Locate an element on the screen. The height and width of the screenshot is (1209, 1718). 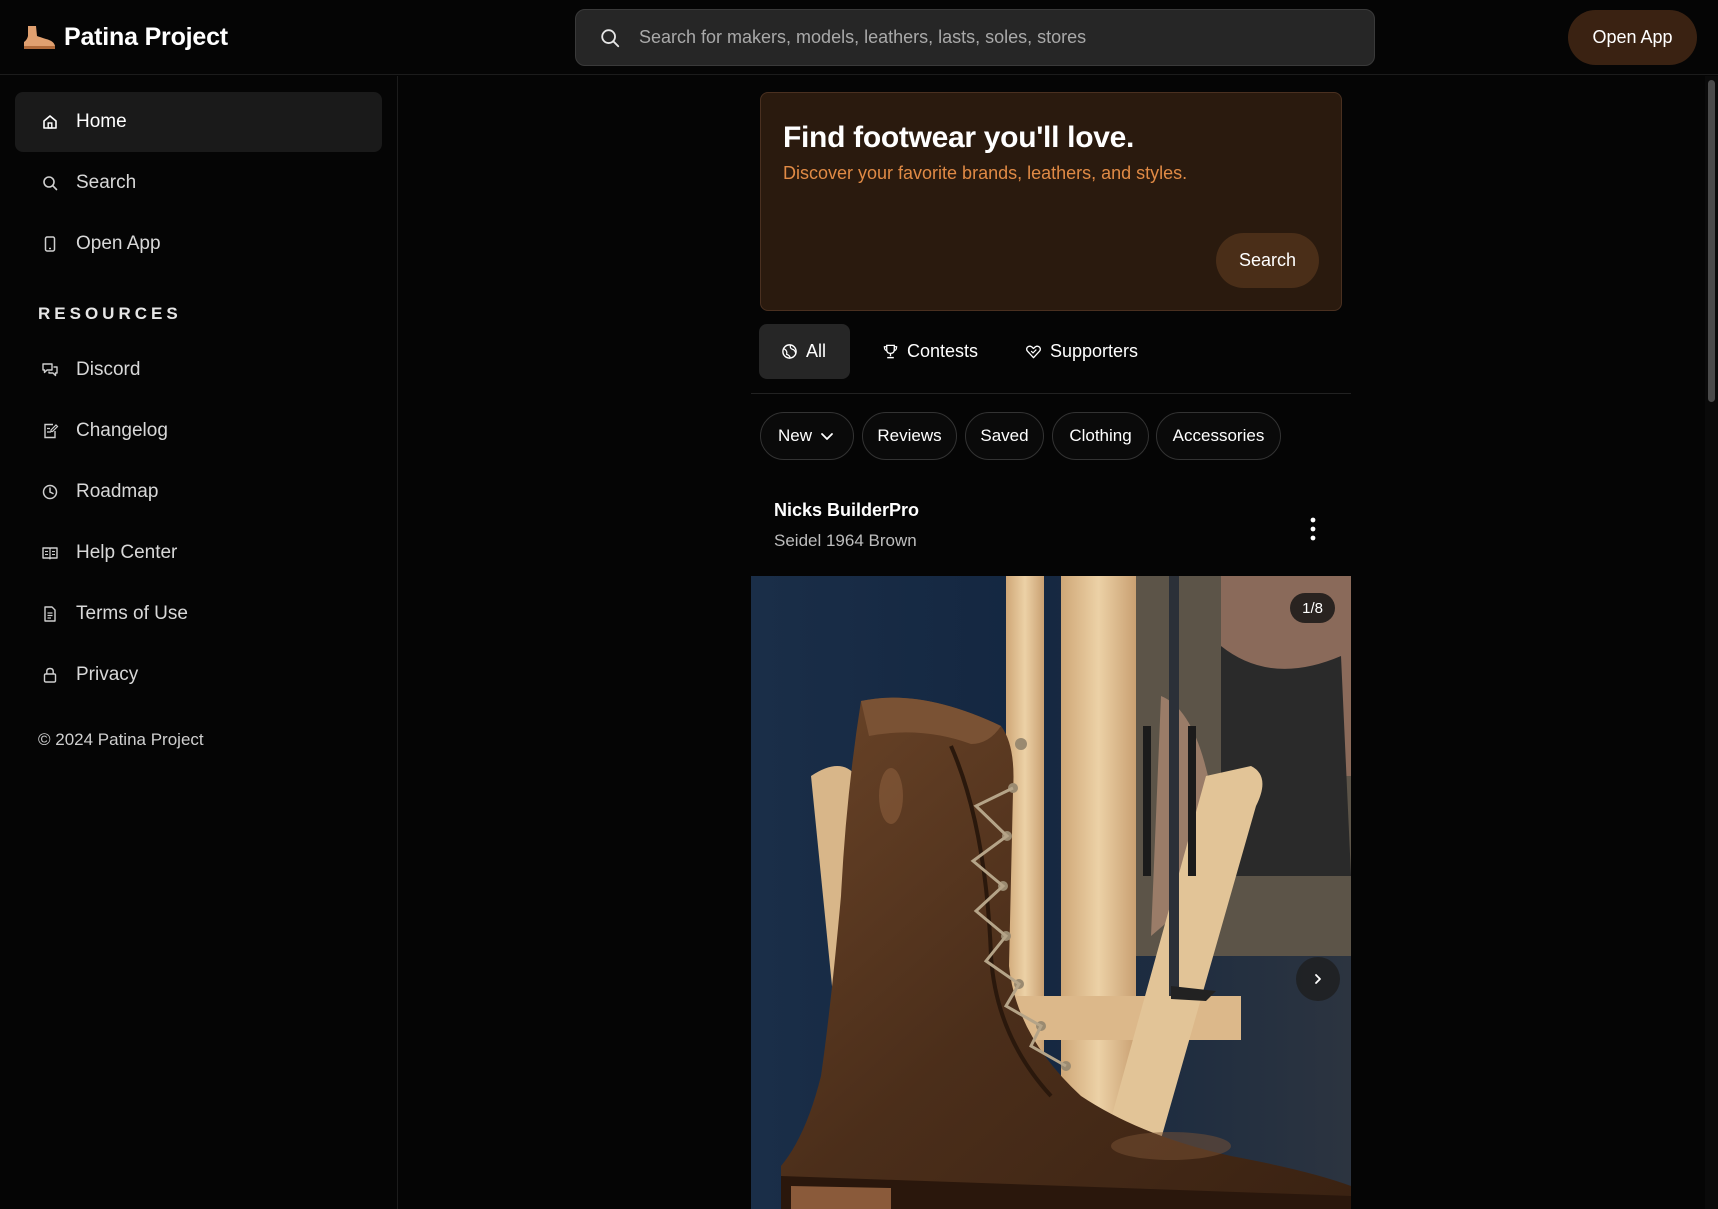
sidebar-item-discord: Discord is located at coordinates (198, 370).